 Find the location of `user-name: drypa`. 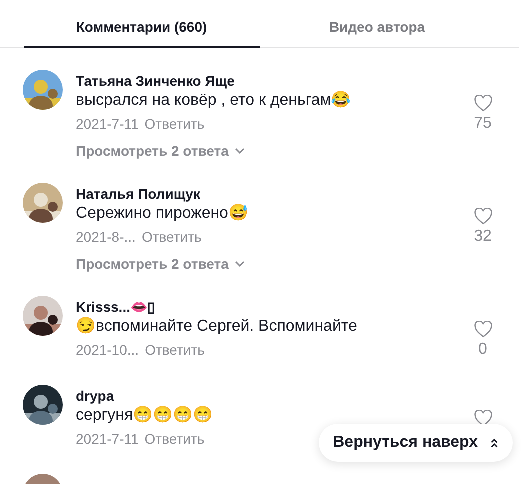

user-name: drypa is located at coordinates (272, 396).